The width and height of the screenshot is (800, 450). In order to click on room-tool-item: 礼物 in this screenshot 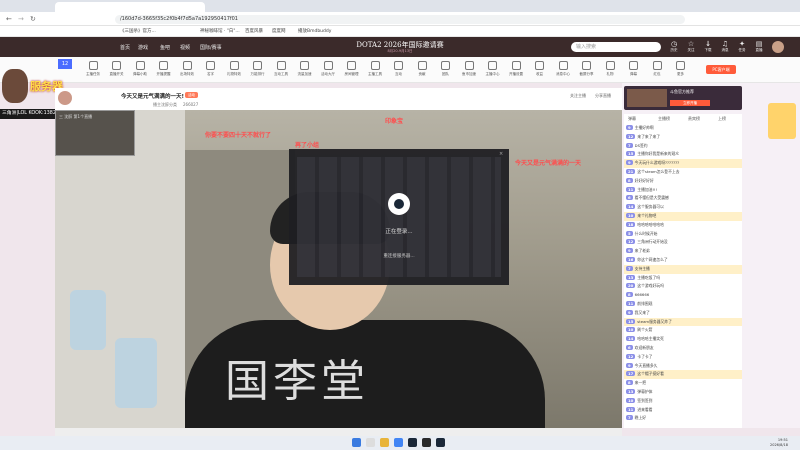, I will do `click(610, 68)`.